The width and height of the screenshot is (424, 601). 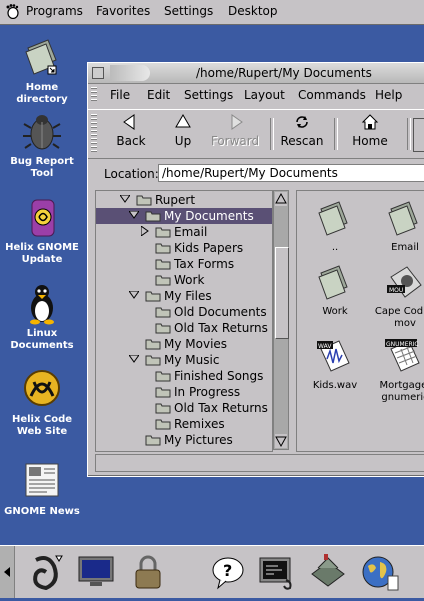 What do you see at coordinates (256, 73) in the screenshot?
I see `window-titlebar: /home/Rupert/My Documents` at bounding box center [256, 73].